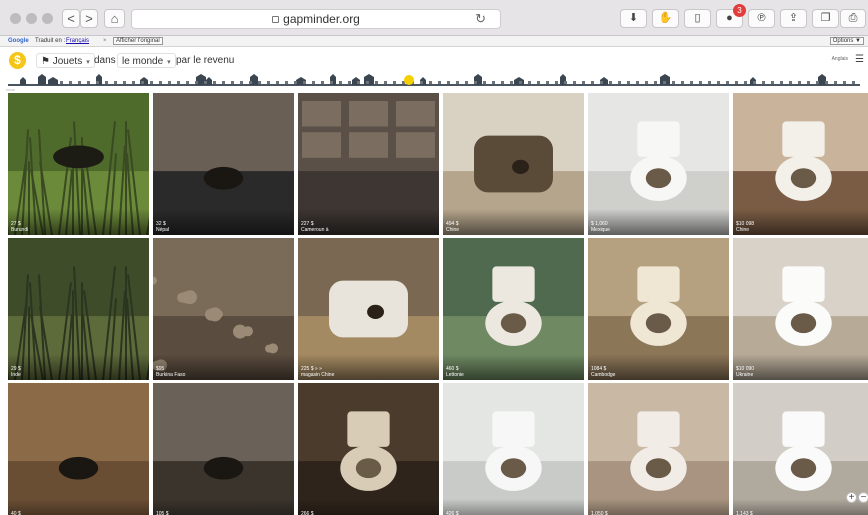  Describe the element at coordinates (77, 41) in the screenshot. I see `translate-language-link: Français` at that location.